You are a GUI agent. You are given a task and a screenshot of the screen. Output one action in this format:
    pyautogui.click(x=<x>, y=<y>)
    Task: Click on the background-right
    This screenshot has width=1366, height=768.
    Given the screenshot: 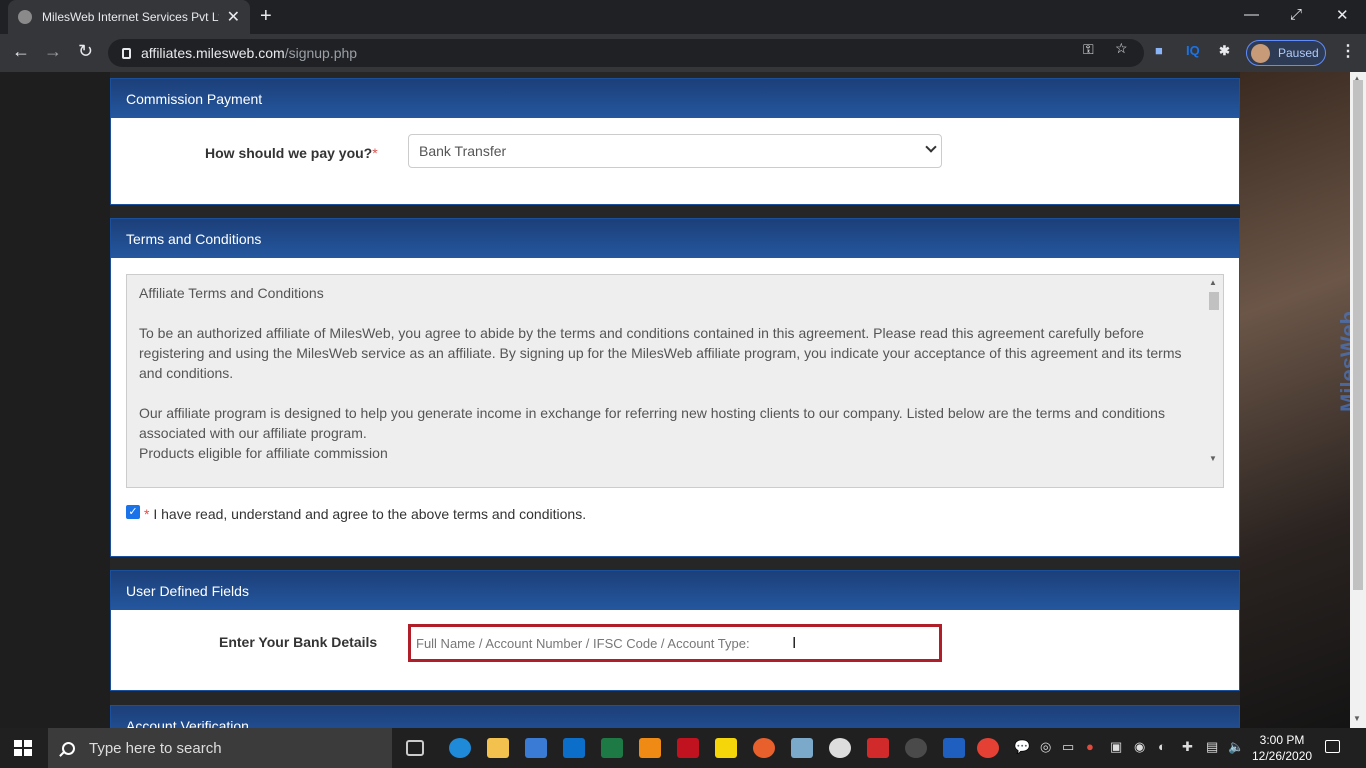 What is the action you would take?
    pyautogui.click(x=1295, y=400)
    